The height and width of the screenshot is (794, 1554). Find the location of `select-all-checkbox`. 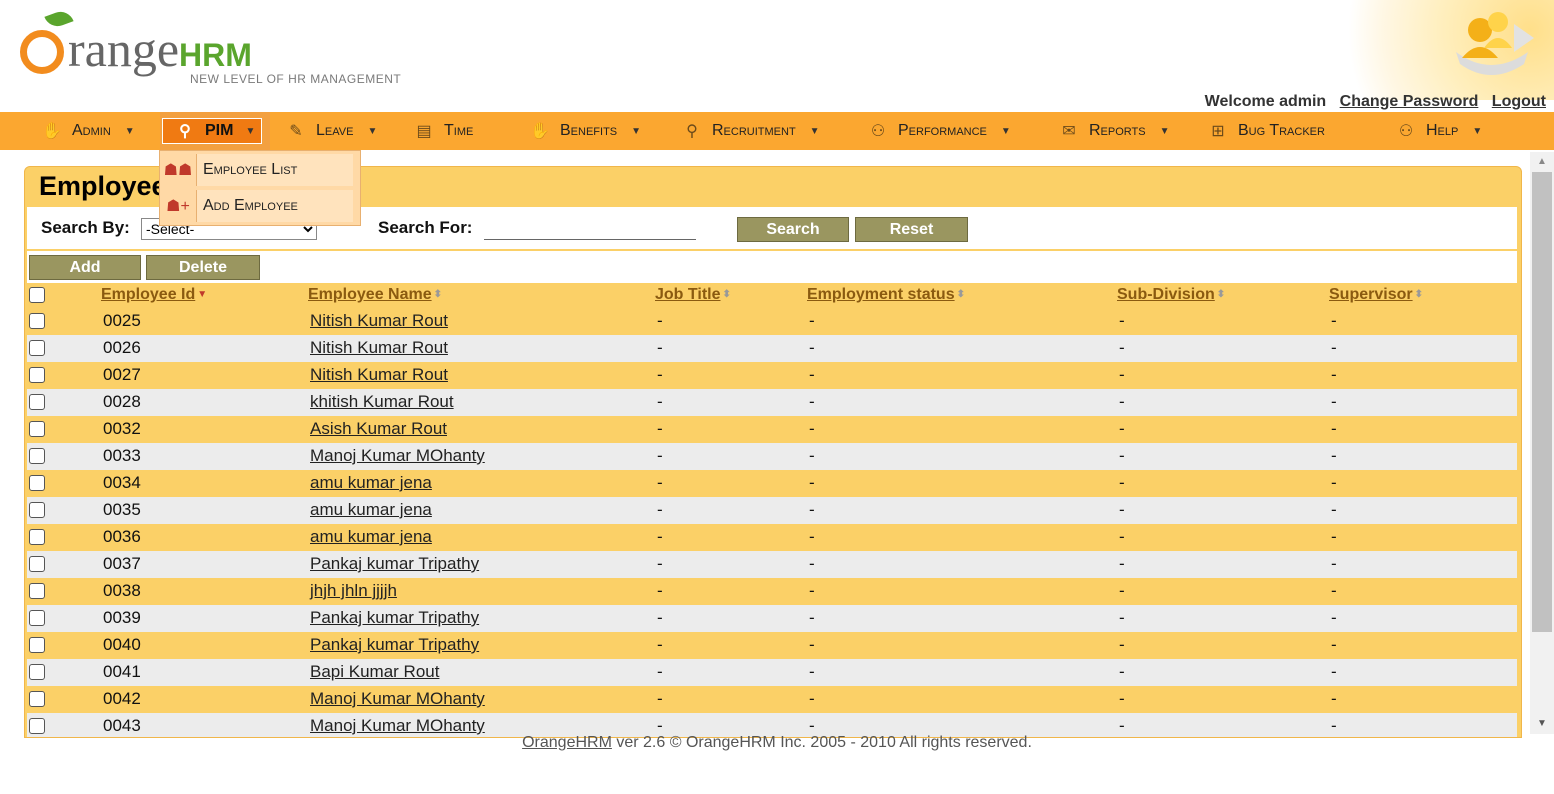

select-all-checkbox is located at coordinates (37, 295).